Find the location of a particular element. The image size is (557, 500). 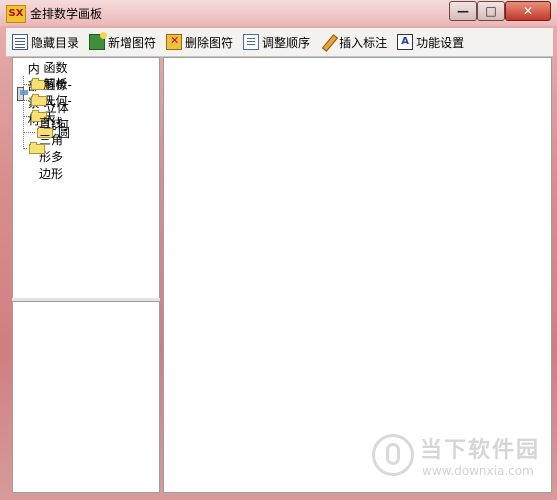

close-icon: ✕ is located at coordinates (528, 11).